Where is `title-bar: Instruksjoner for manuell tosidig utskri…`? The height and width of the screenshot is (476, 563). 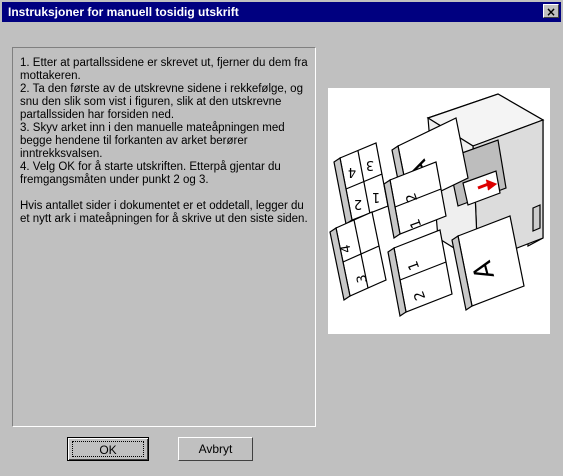
title-bar: Instruksjoner for manuell tosidig utskri… is located at coordinates (281, 12).